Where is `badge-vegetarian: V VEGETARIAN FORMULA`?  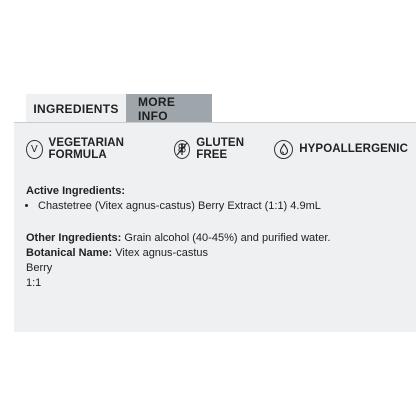
badge-vegetarian: V VEGETARIAN FORMULA is located at coordinates (96, 149).